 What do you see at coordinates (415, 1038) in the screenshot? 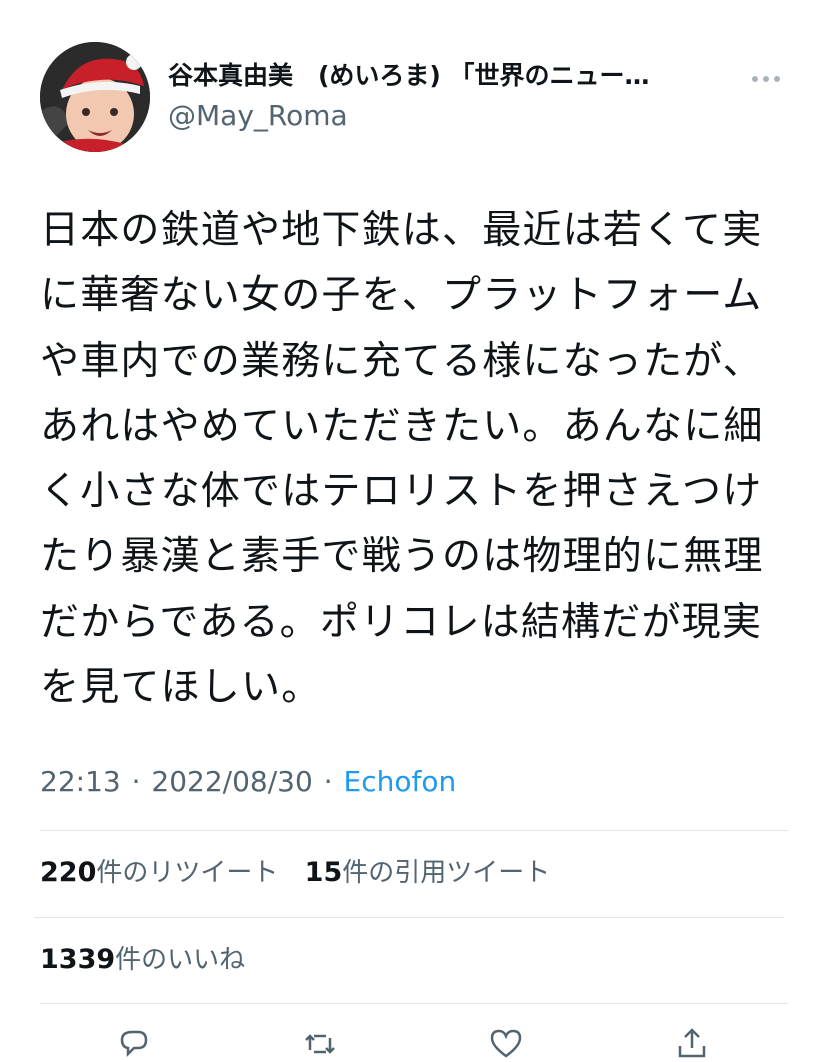
I see `action-bar` at bounding box center [415, 1038].